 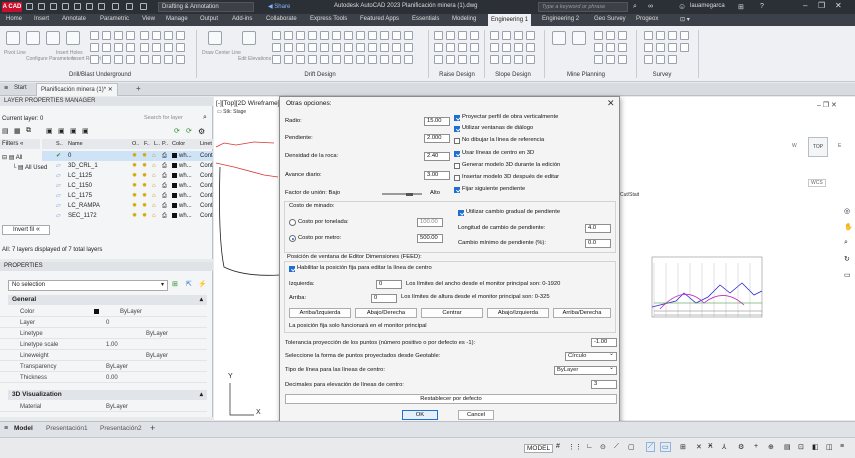 What do you see at coordinates (762, 6) in the screenshot?
I see `help-icon: ?` at bounding box center [762, 6].